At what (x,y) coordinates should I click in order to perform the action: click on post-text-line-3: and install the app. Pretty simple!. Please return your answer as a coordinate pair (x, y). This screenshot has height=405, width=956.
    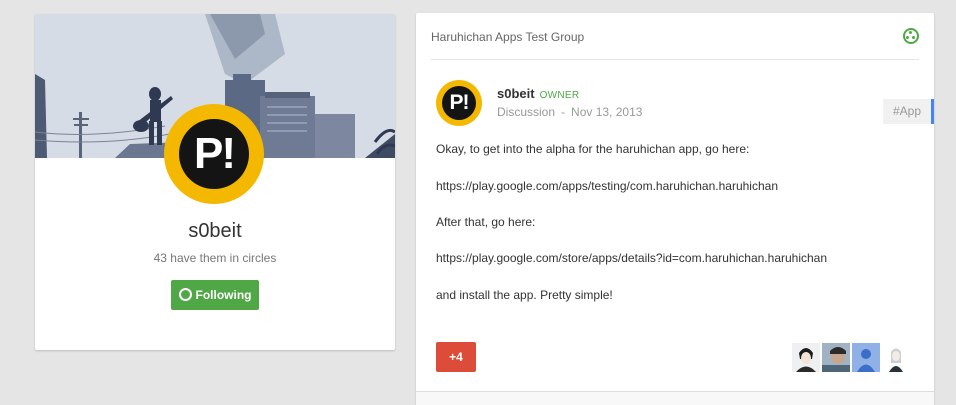
    Looking at the image, I should click on (524, 295).